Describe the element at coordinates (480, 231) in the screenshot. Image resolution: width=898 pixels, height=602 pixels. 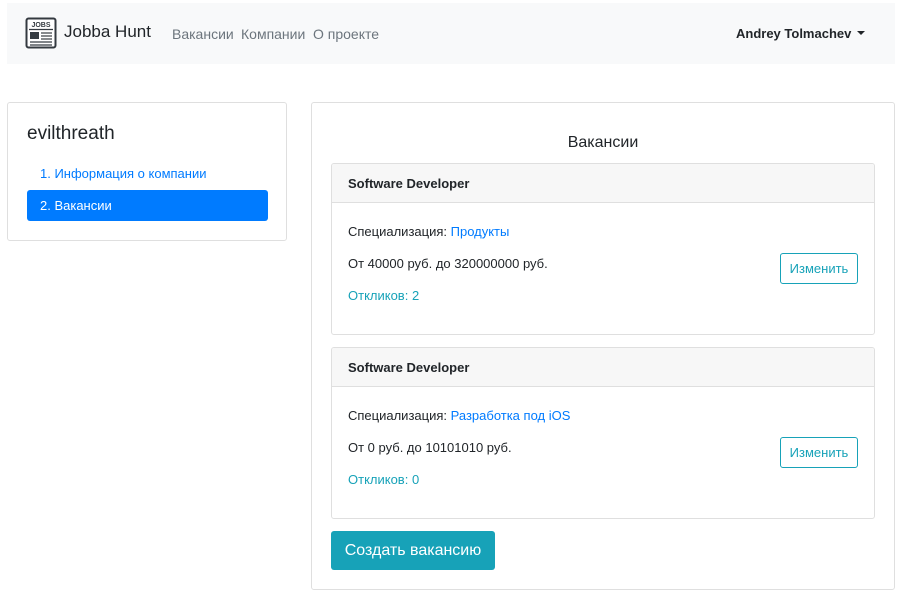
I see `specialization-link: Продукты` at that location.